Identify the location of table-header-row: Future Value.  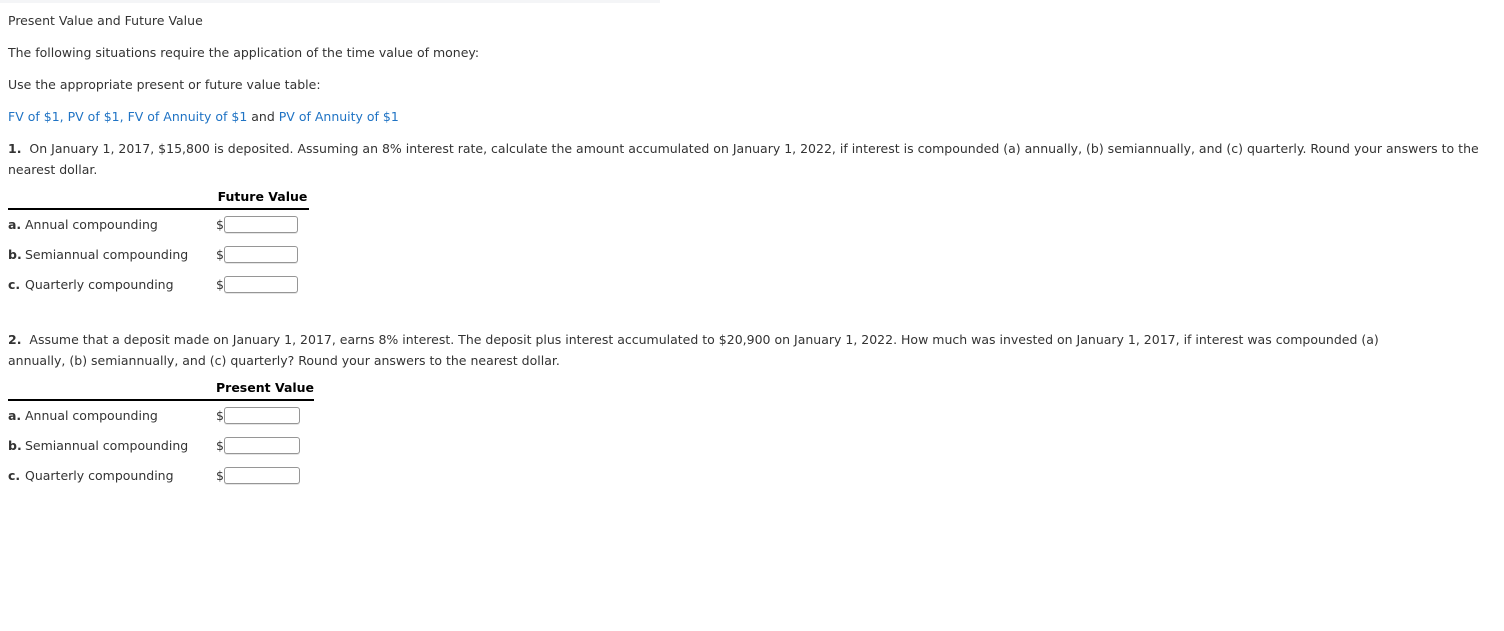
(158, 199).